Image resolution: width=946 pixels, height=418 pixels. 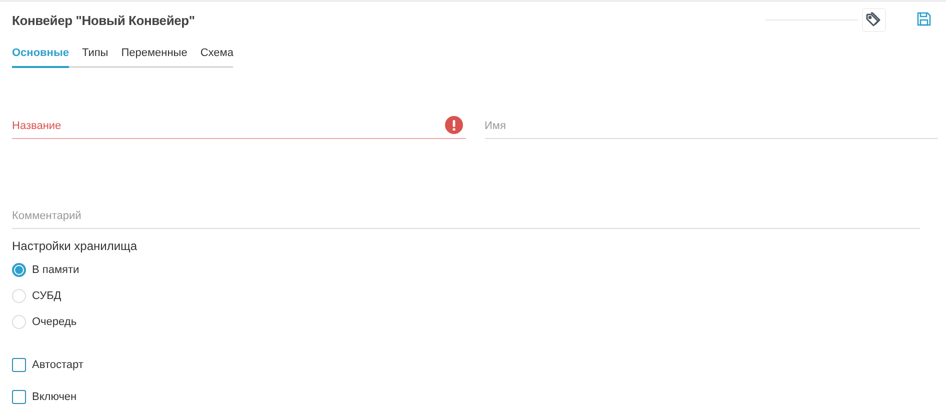 I want to click on input-field: Комментарий, so click(x=466, y=212).